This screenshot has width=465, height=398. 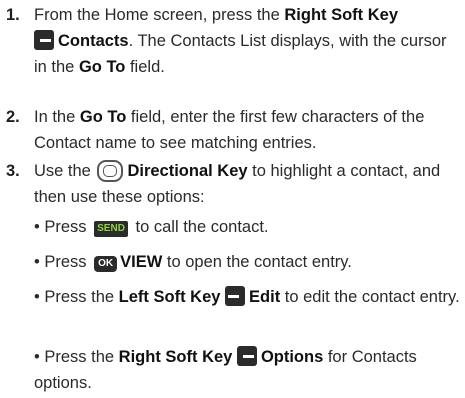 What do you see at coordinates (257, 262) in the screenshot?
I see `text: to open the contact entry.` at bounding box center [257, 262].